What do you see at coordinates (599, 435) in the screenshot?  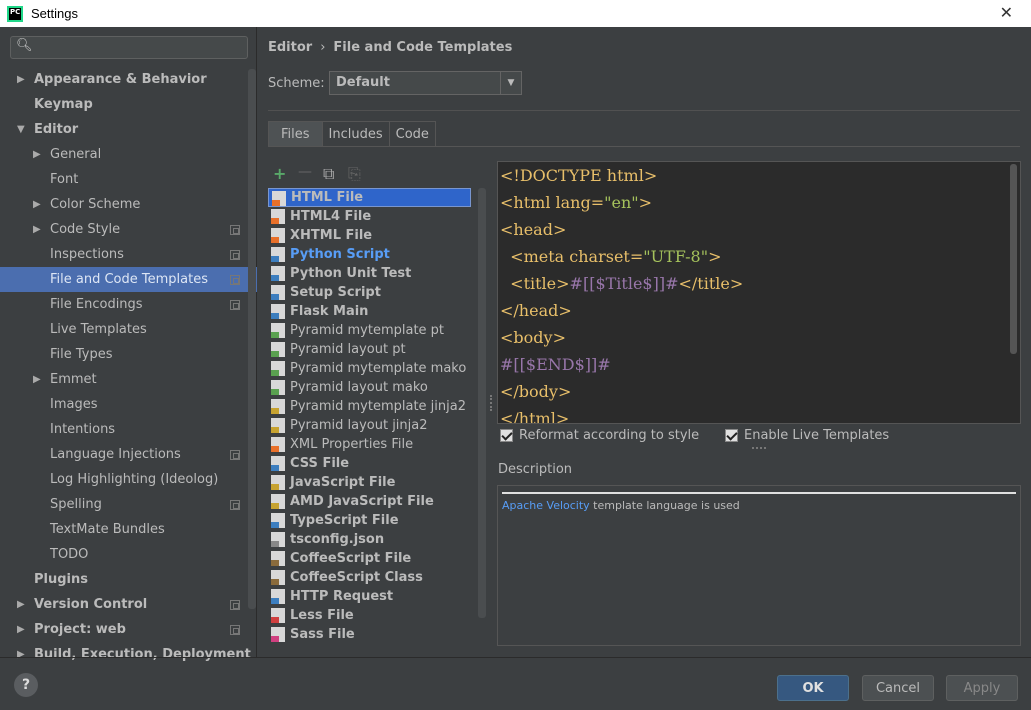 I see `reformat-checkbox: Reformat according to style` at bounding box center [599, 435].